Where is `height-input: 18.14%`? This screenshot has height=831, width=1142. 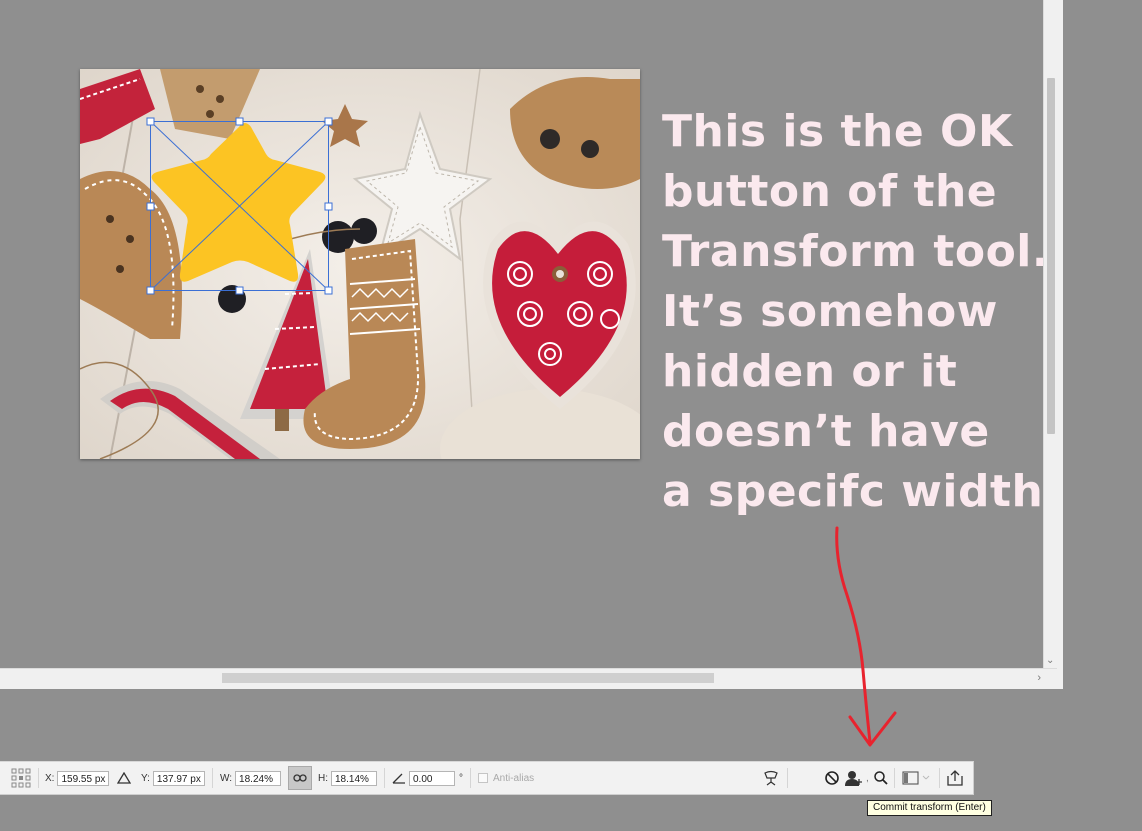 height-input: 18.14% is located at coordinates (354, 778).